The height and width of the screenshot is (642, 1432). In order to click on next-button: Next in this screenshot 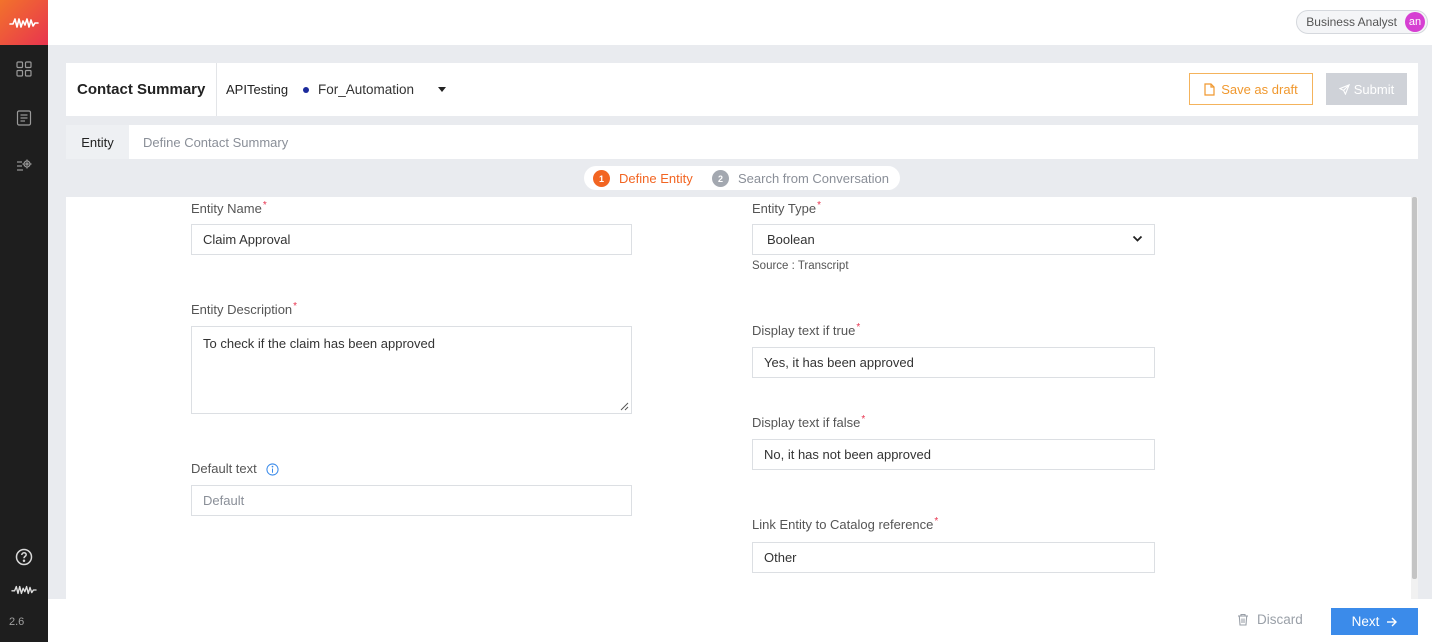, I will do `click(1374, 621)`.